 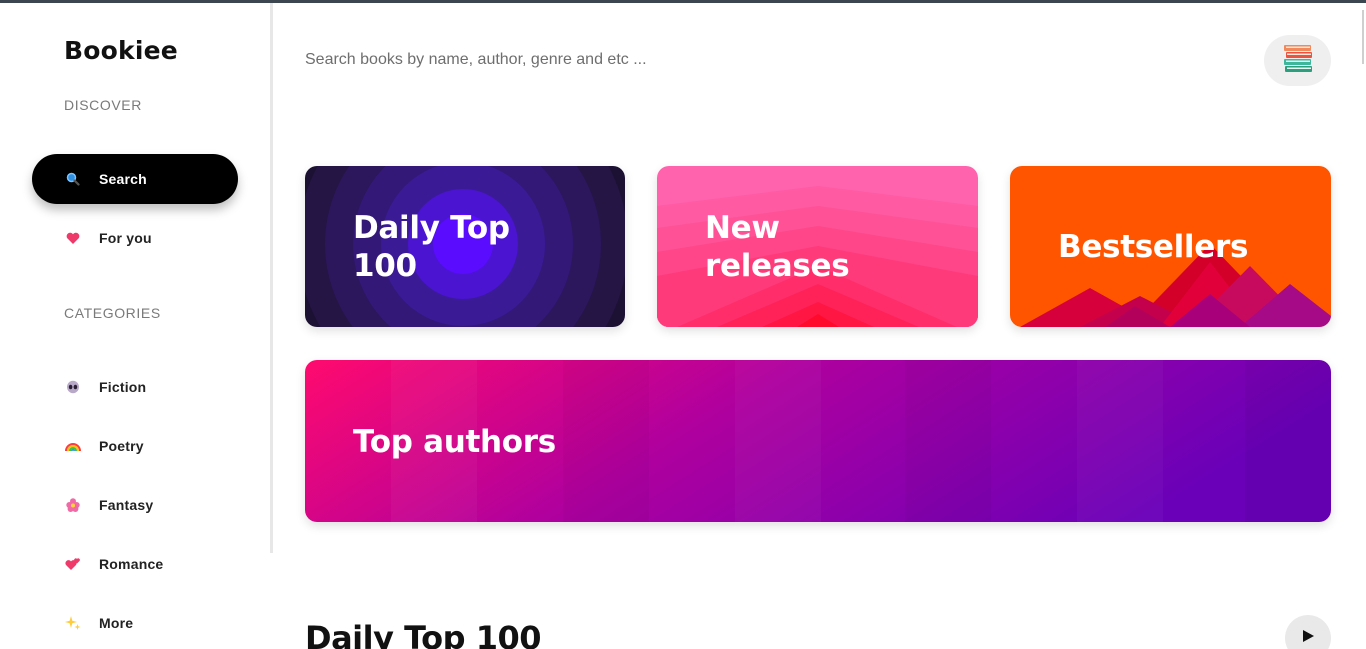 I want to click on sidebar-item-label: More, so click(x=116, y=623).